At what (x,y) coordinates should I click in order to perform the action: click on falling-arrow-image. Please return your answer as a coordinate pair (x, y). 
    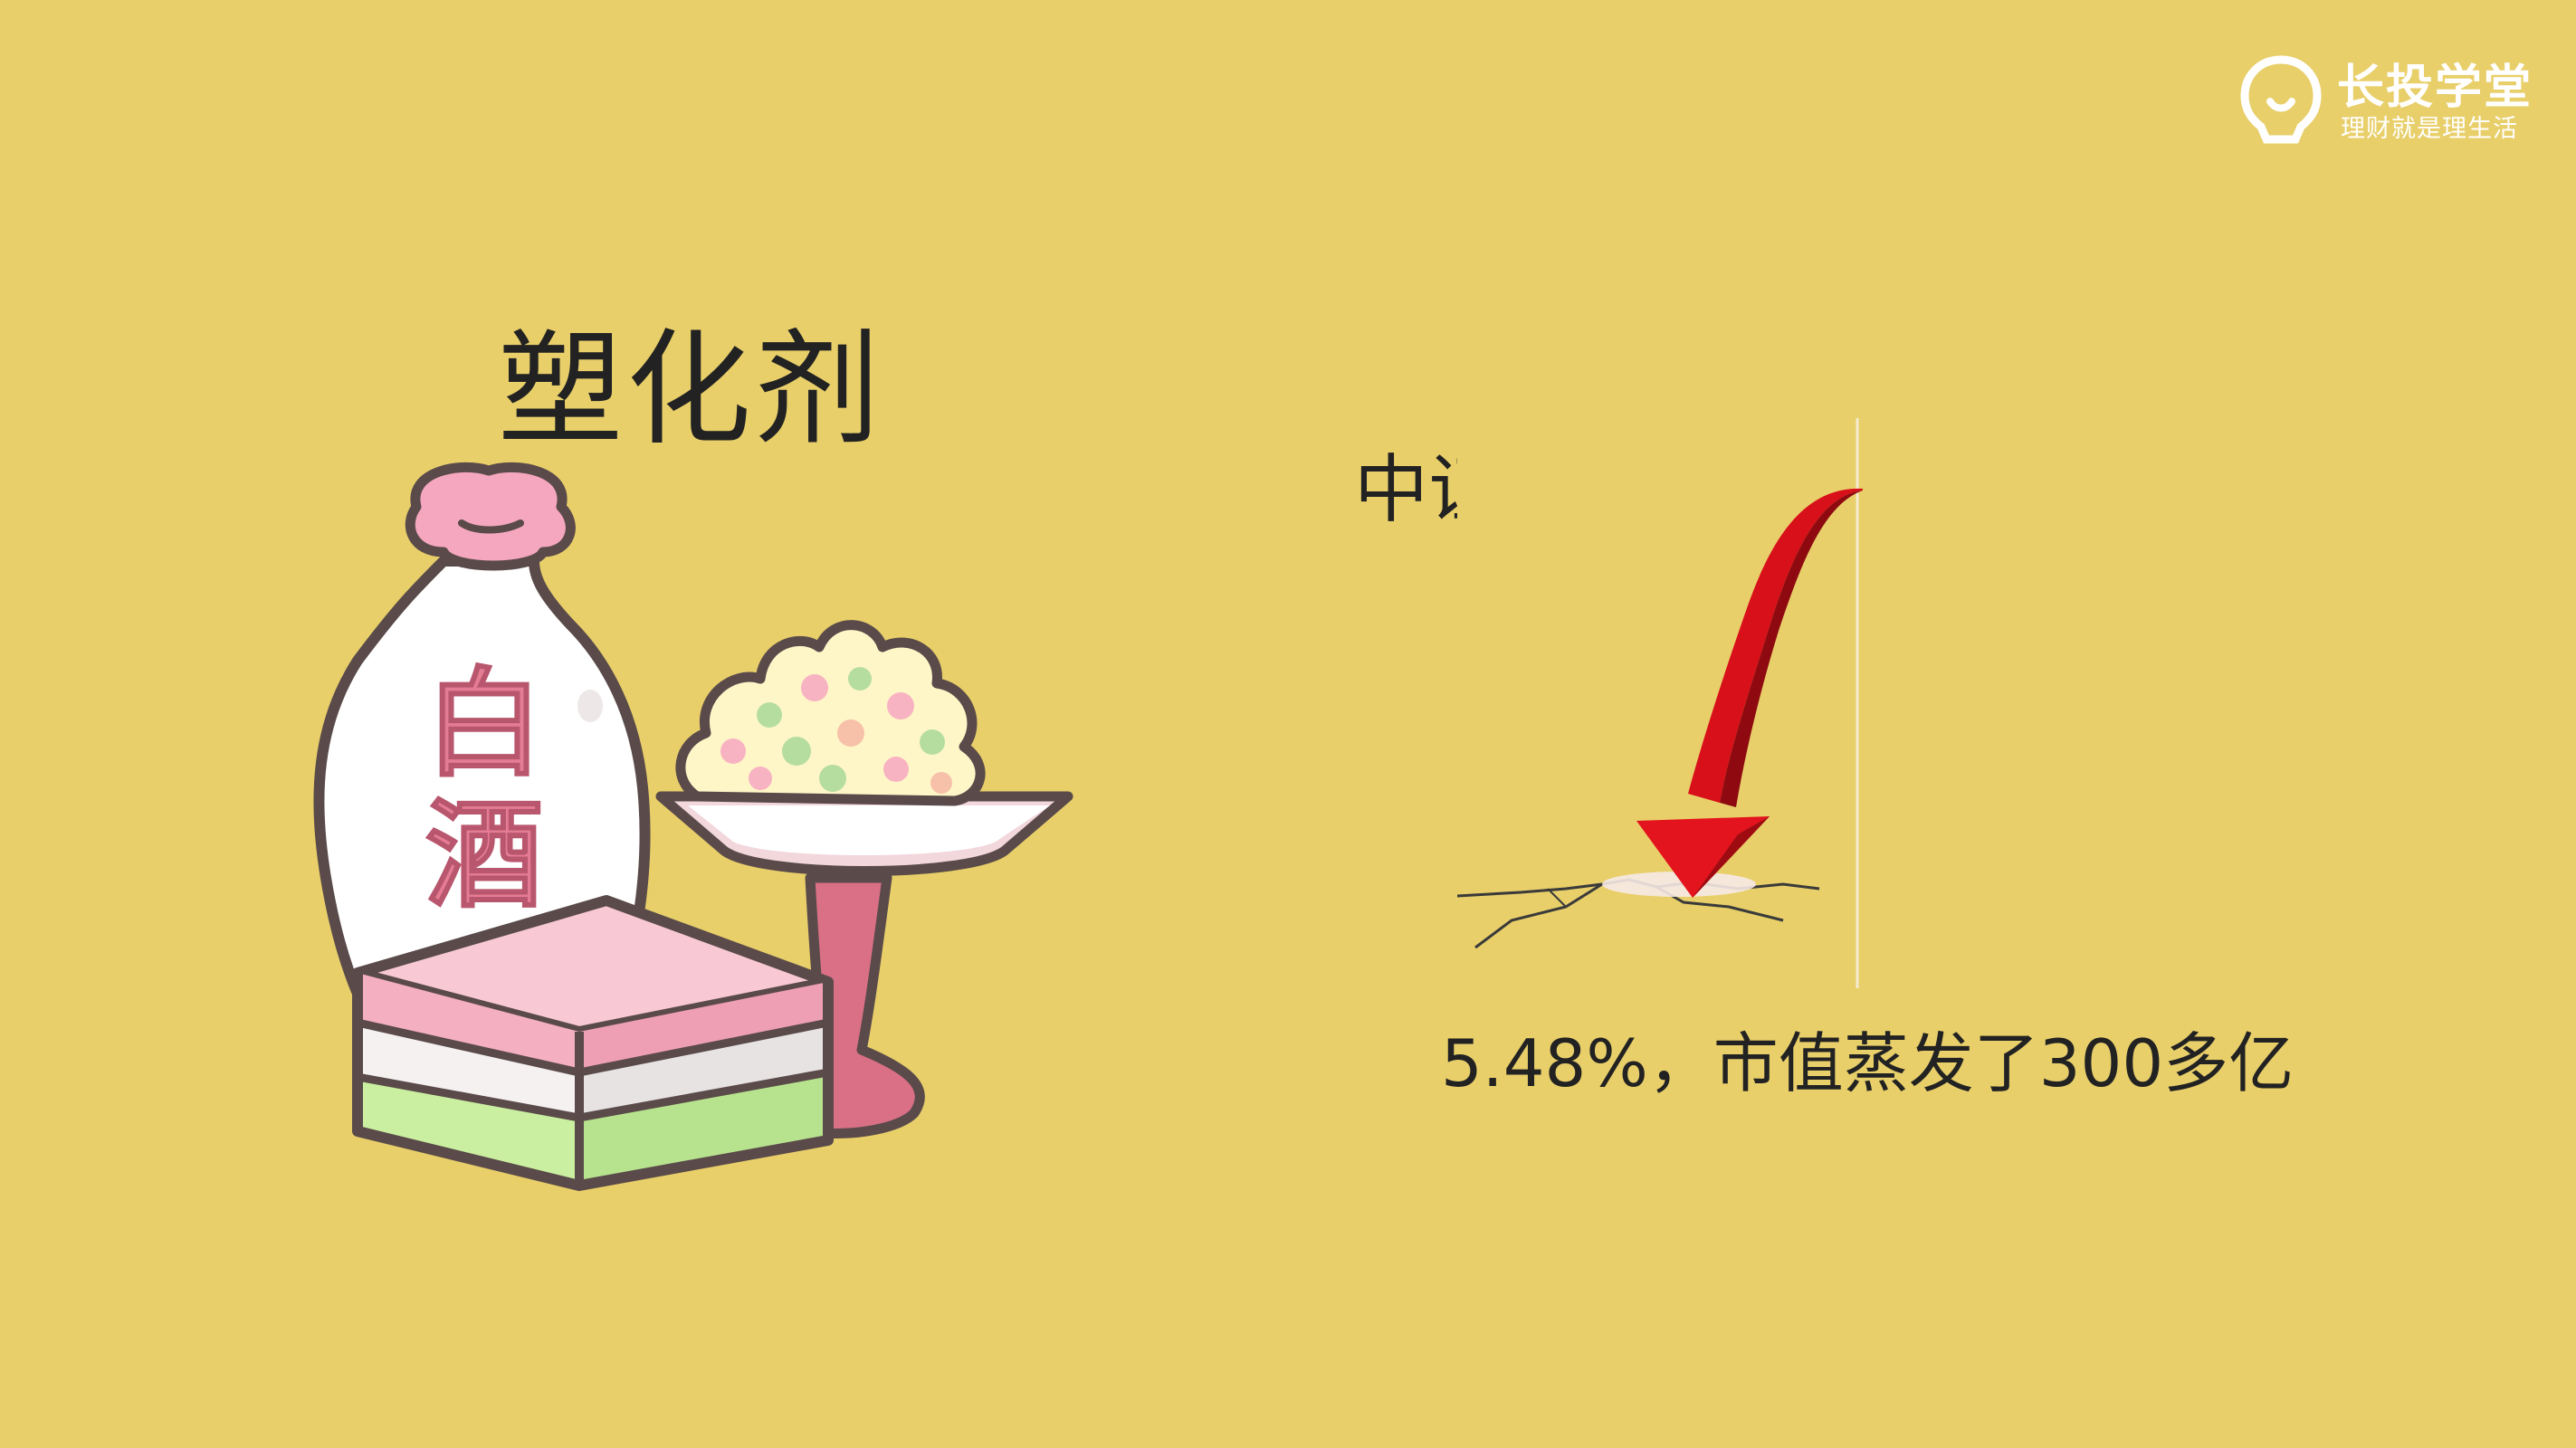
    Looking at the image, I should click on (1661, 703).